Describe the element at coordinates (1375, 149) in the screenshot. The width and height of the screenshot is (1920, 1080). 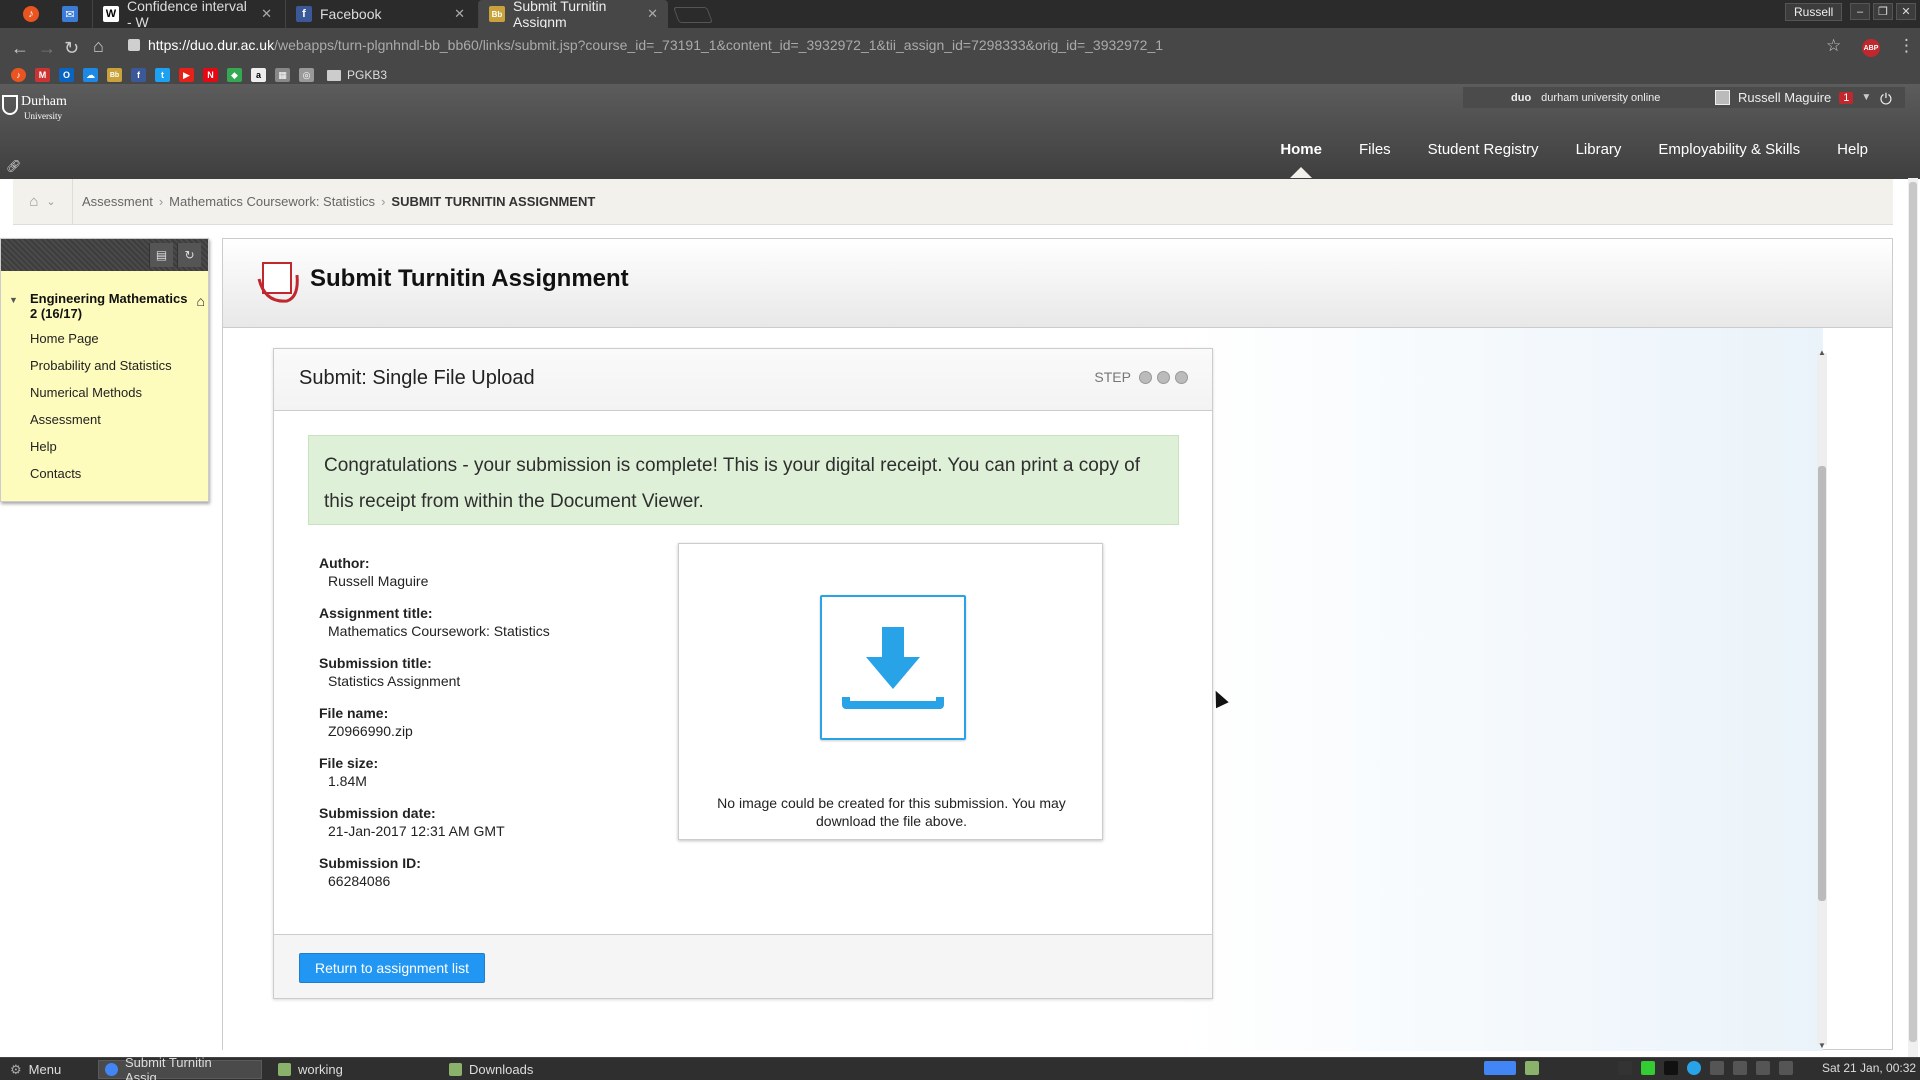
I see `nav-files: Files` at that location.